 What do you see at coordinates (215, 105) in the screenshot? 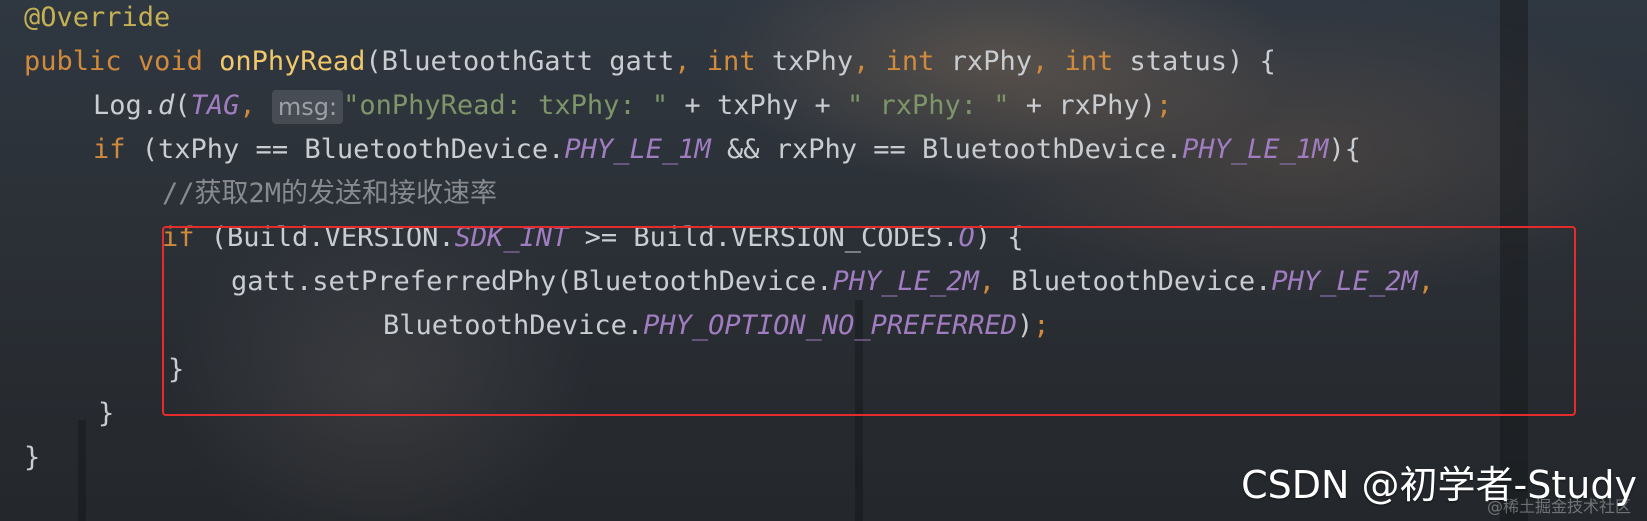
I see `constant: TAG` at bounding box center [215, 105].